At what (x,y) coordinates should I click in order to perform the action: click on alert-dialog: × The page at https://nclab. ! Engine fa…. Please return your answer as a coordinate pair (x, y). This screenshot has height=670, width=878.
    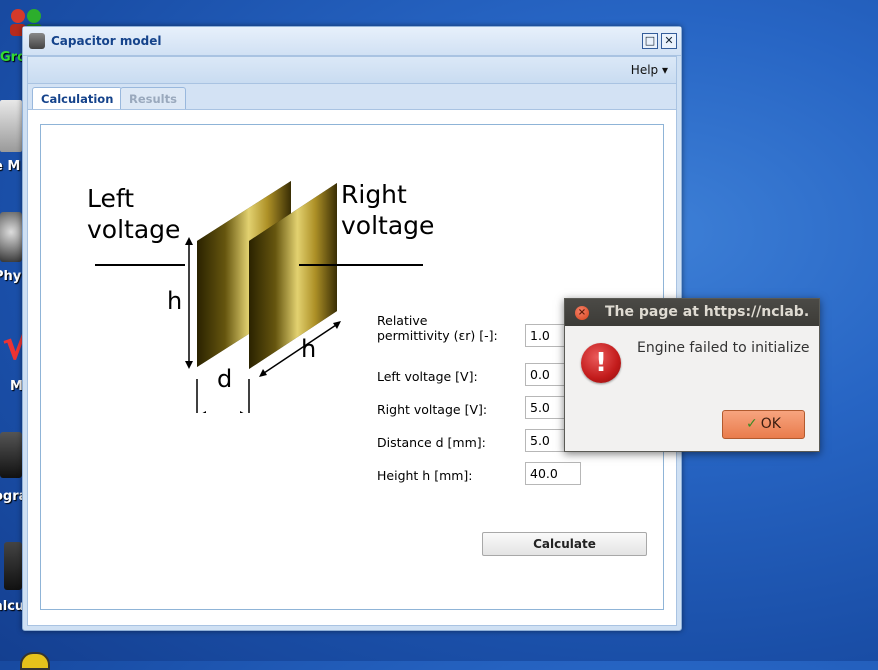
    Looking at the image, I should click on (692, 375).